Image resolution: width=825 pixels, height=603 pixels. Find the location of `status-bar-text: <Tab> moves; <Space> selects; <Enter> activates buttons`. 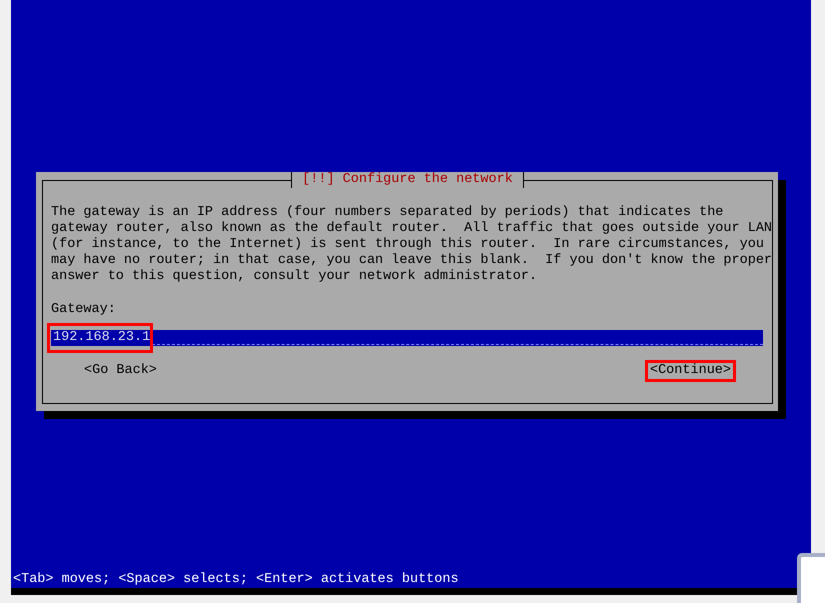

status-bar-text: <Tab> moves; <Space> selects; <Enter> activates buttons is located at coordinates (236, 580).